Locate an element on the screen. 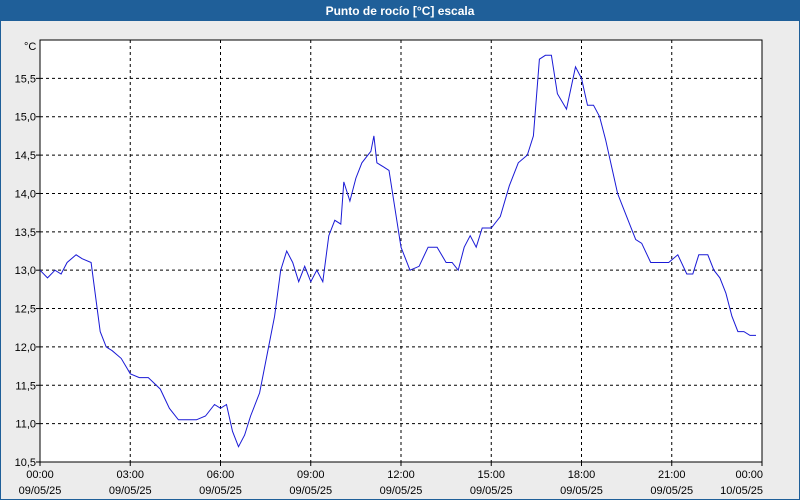 The image size is (800, 500). y-tick-label: 15,5 is located at coordinates (25, 79).